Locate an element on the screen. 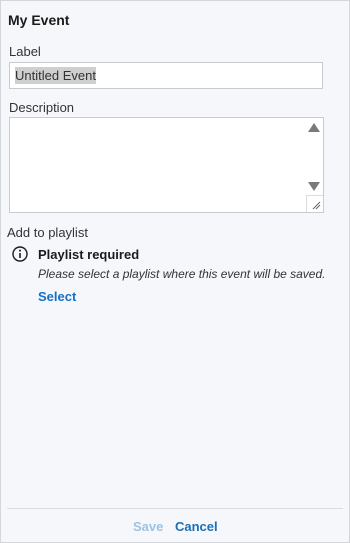 Image resolution: width=350 pixels, height=543 pixels. footer-divider is located at coordinates (175, 508).